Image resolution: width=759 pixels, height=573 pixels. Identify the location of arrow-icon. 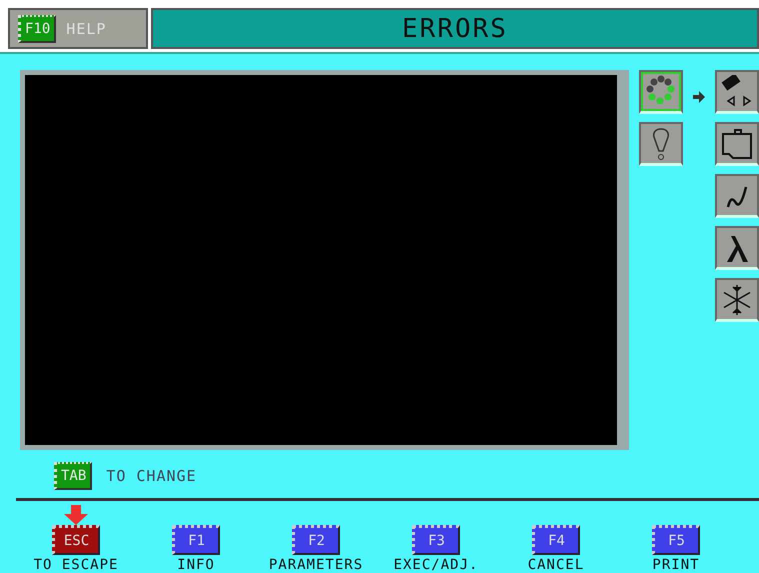
(699, 97).